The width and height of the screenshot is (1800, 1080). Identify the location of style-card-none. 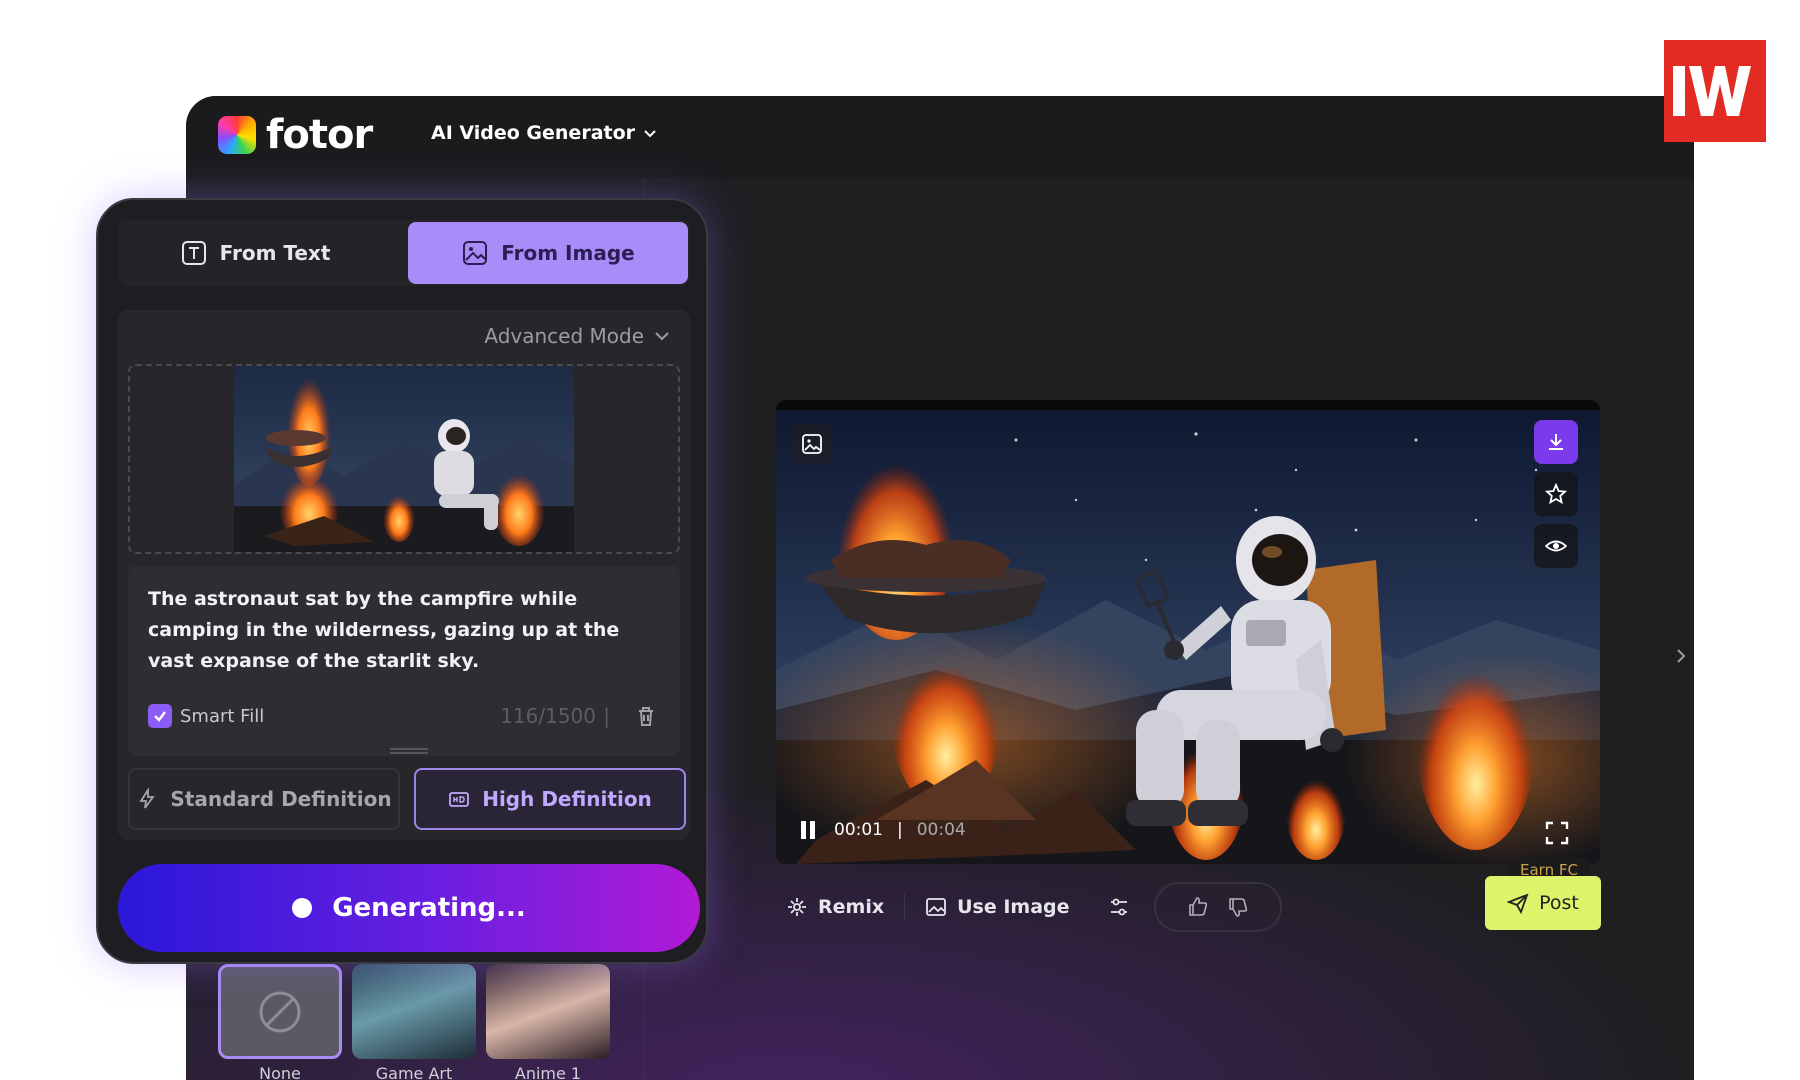
(280, 1011).